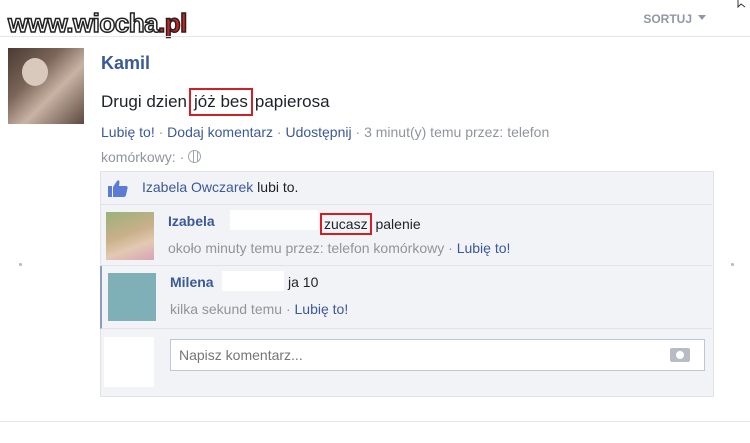 The height and width of the screenshot is (443, 750). I want to click on sort-button: SORTUJ, so click(667, 19).